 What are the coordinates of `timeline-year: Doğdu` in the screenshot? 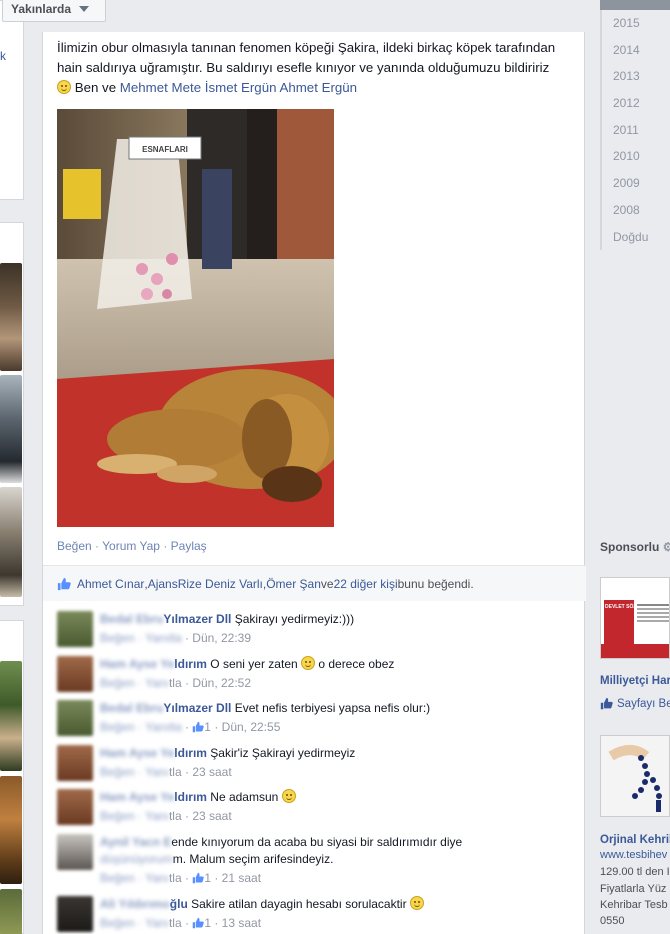 It's located at (636, 237).